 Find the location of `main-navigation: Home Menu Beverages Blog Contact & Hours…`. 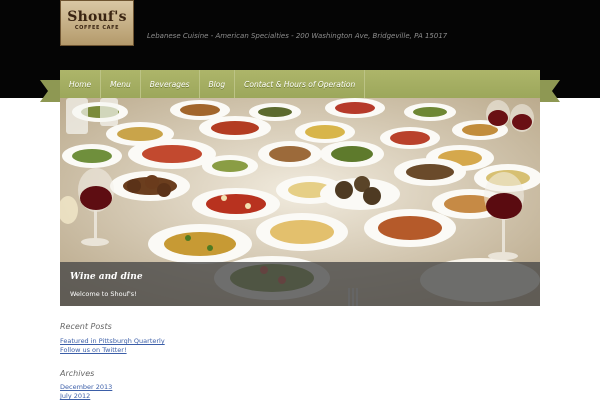

main-navigation: Home Menu Beverages Blog Contact & Hours… is located at coordinates (300, 84).